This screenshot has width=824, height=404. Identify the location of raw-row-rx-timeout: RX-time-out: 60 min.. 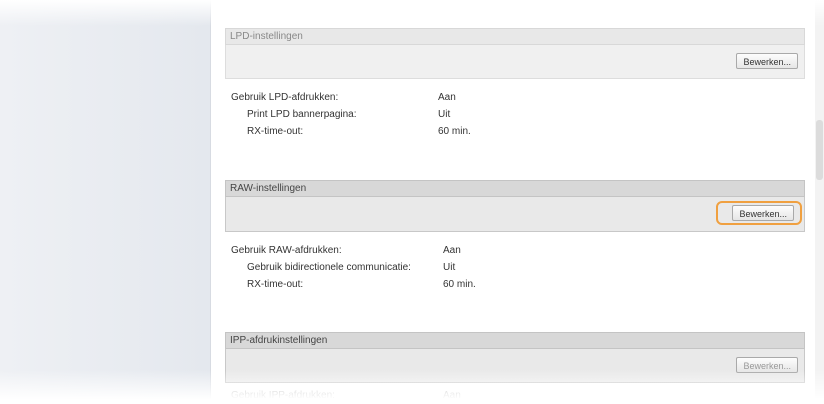
(515, 284).